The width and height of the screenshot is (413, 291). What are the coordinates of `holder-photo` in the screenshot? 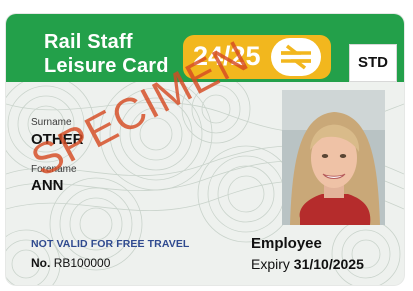 It's located at (333, 157).